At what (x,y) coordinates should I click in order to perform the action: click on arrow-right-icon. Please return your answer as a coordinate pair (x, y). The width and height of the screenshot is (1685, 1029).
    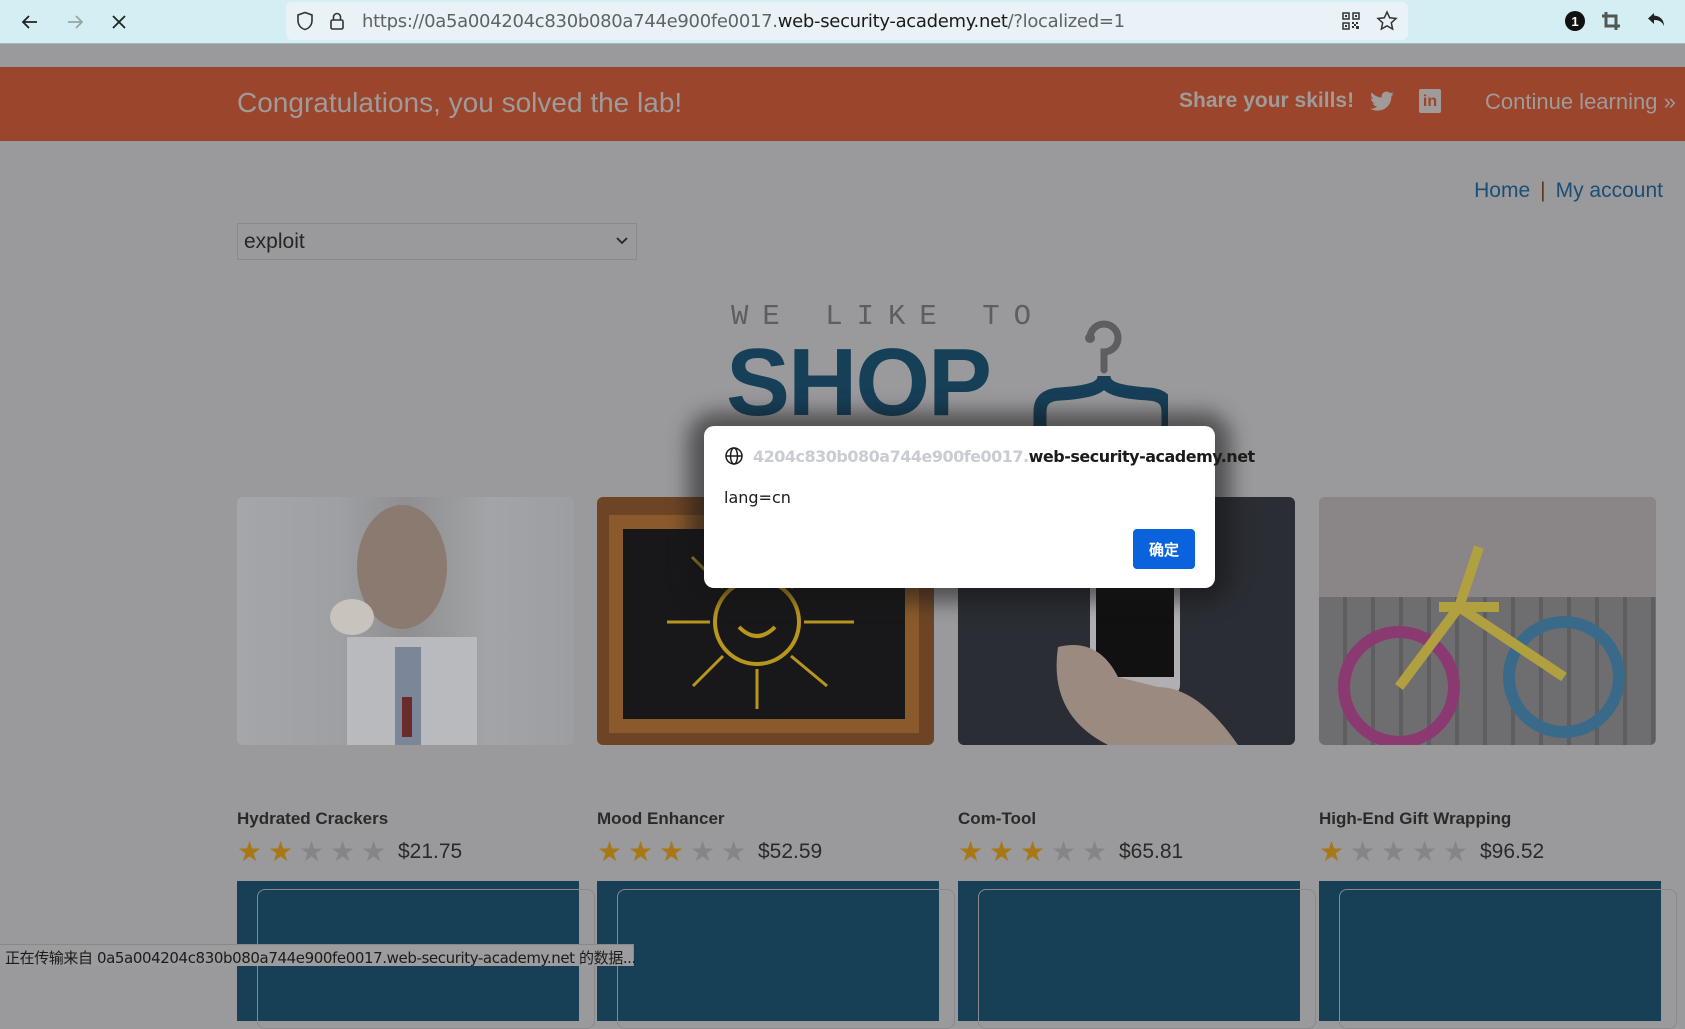
    Looking at the image, I should click on (76, 22).